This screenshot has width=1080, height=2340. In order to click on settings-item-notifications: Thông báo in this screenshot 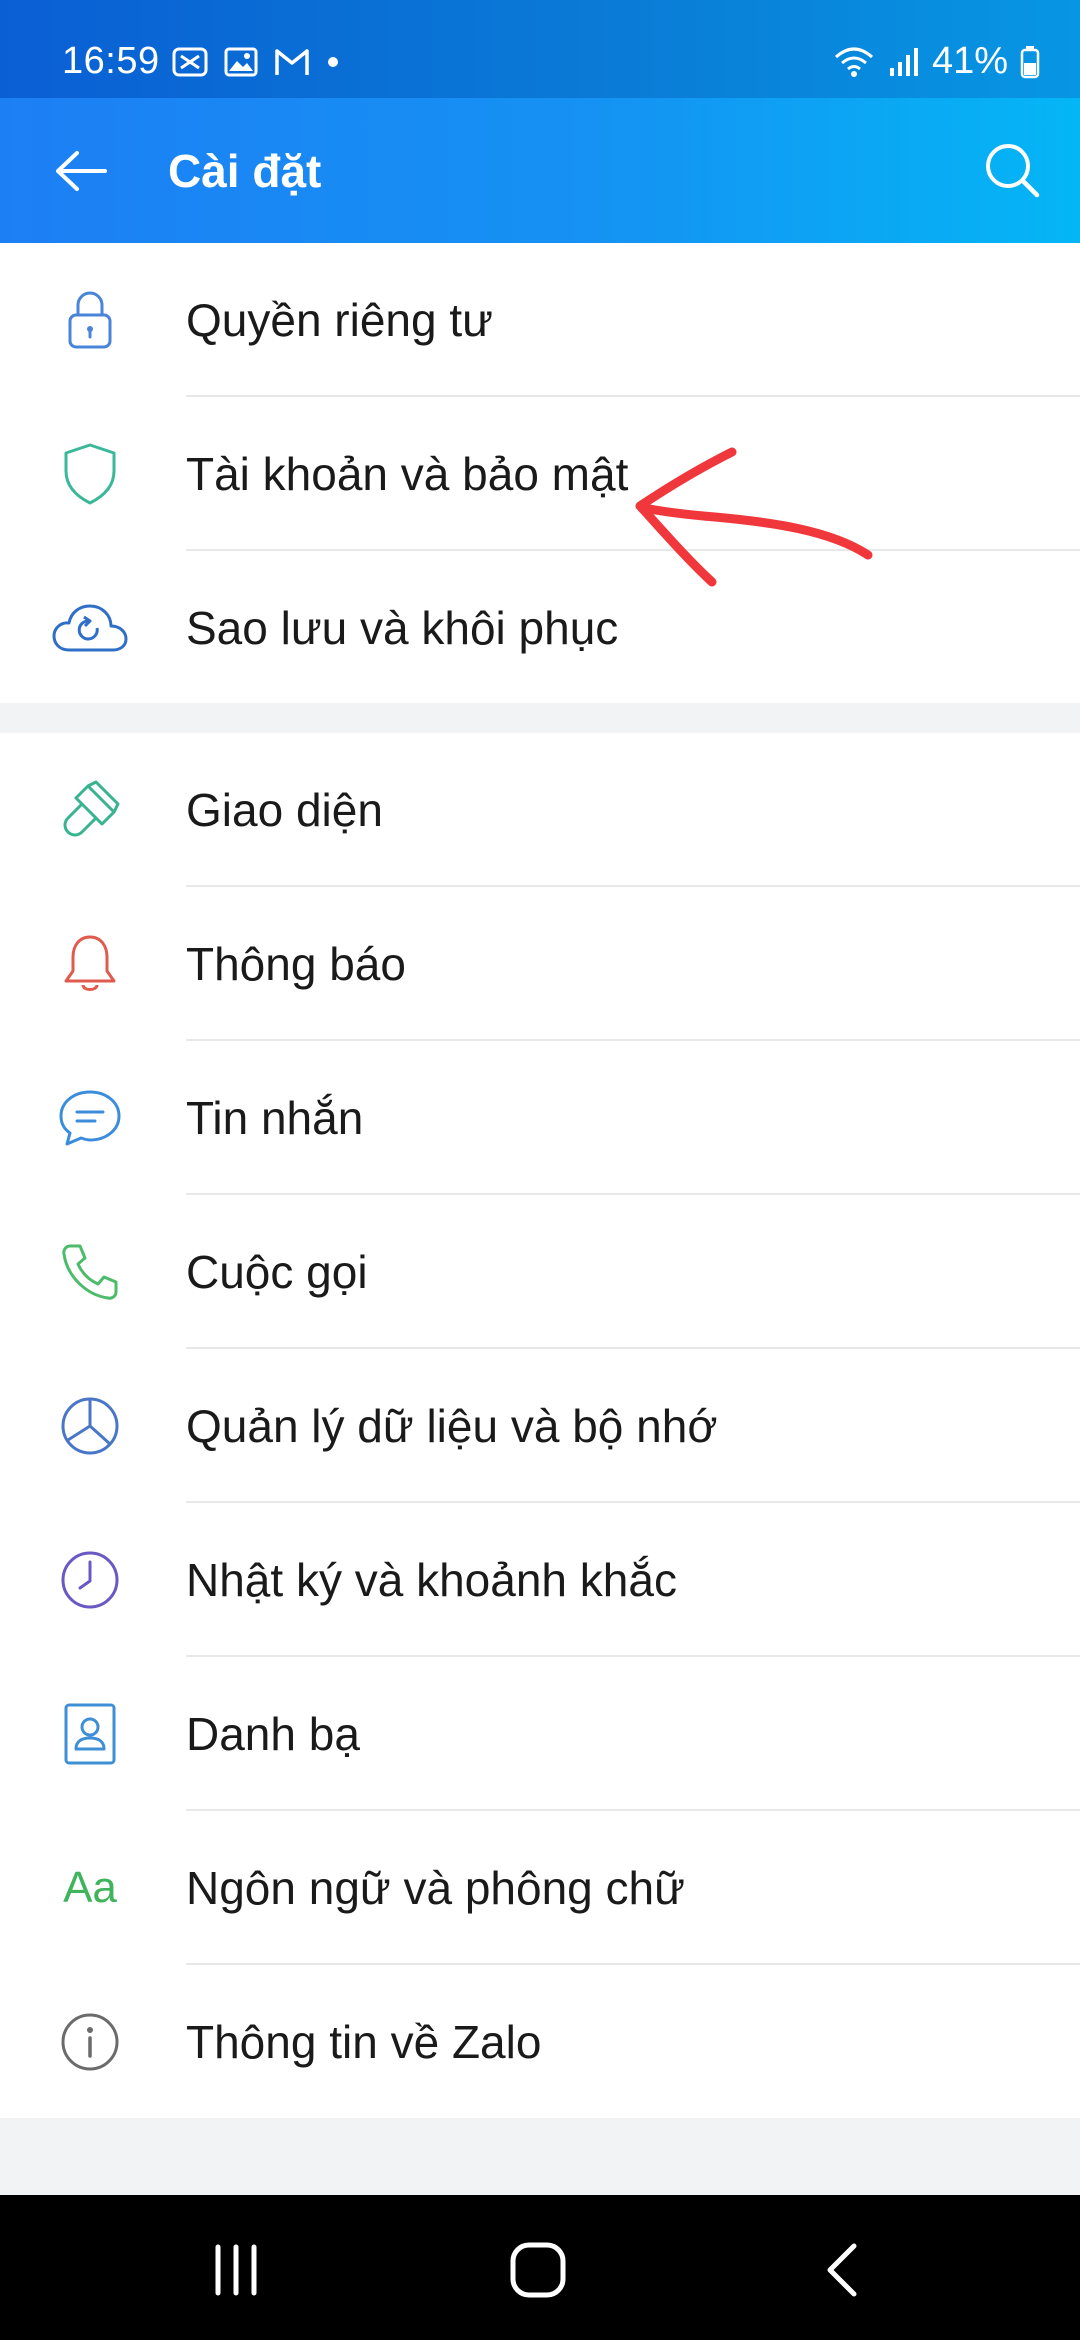, I will do `click(540, 964)`.